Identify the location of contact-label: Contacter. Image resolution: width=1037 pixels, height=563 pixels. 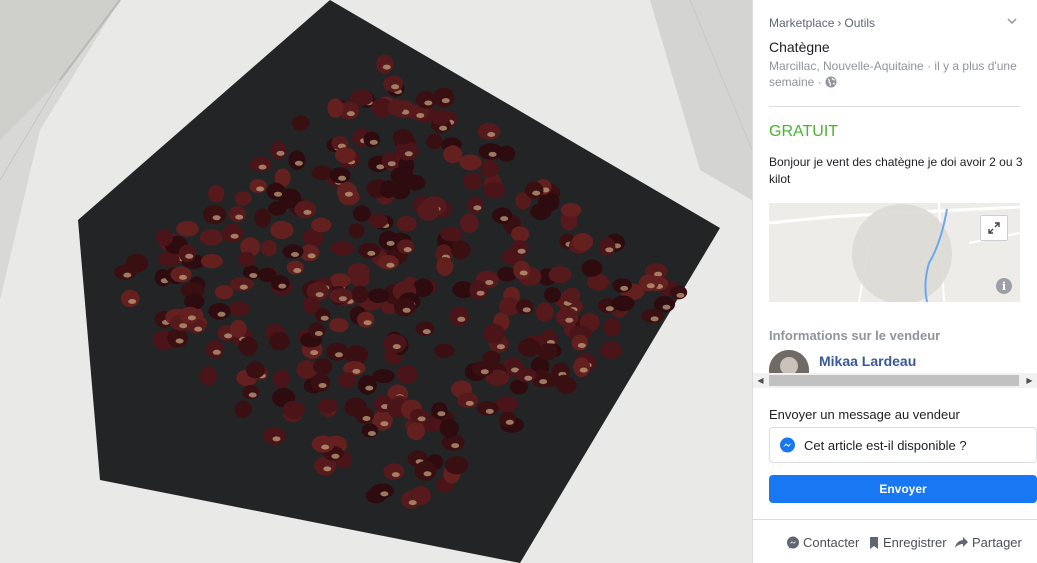
(831, 542).